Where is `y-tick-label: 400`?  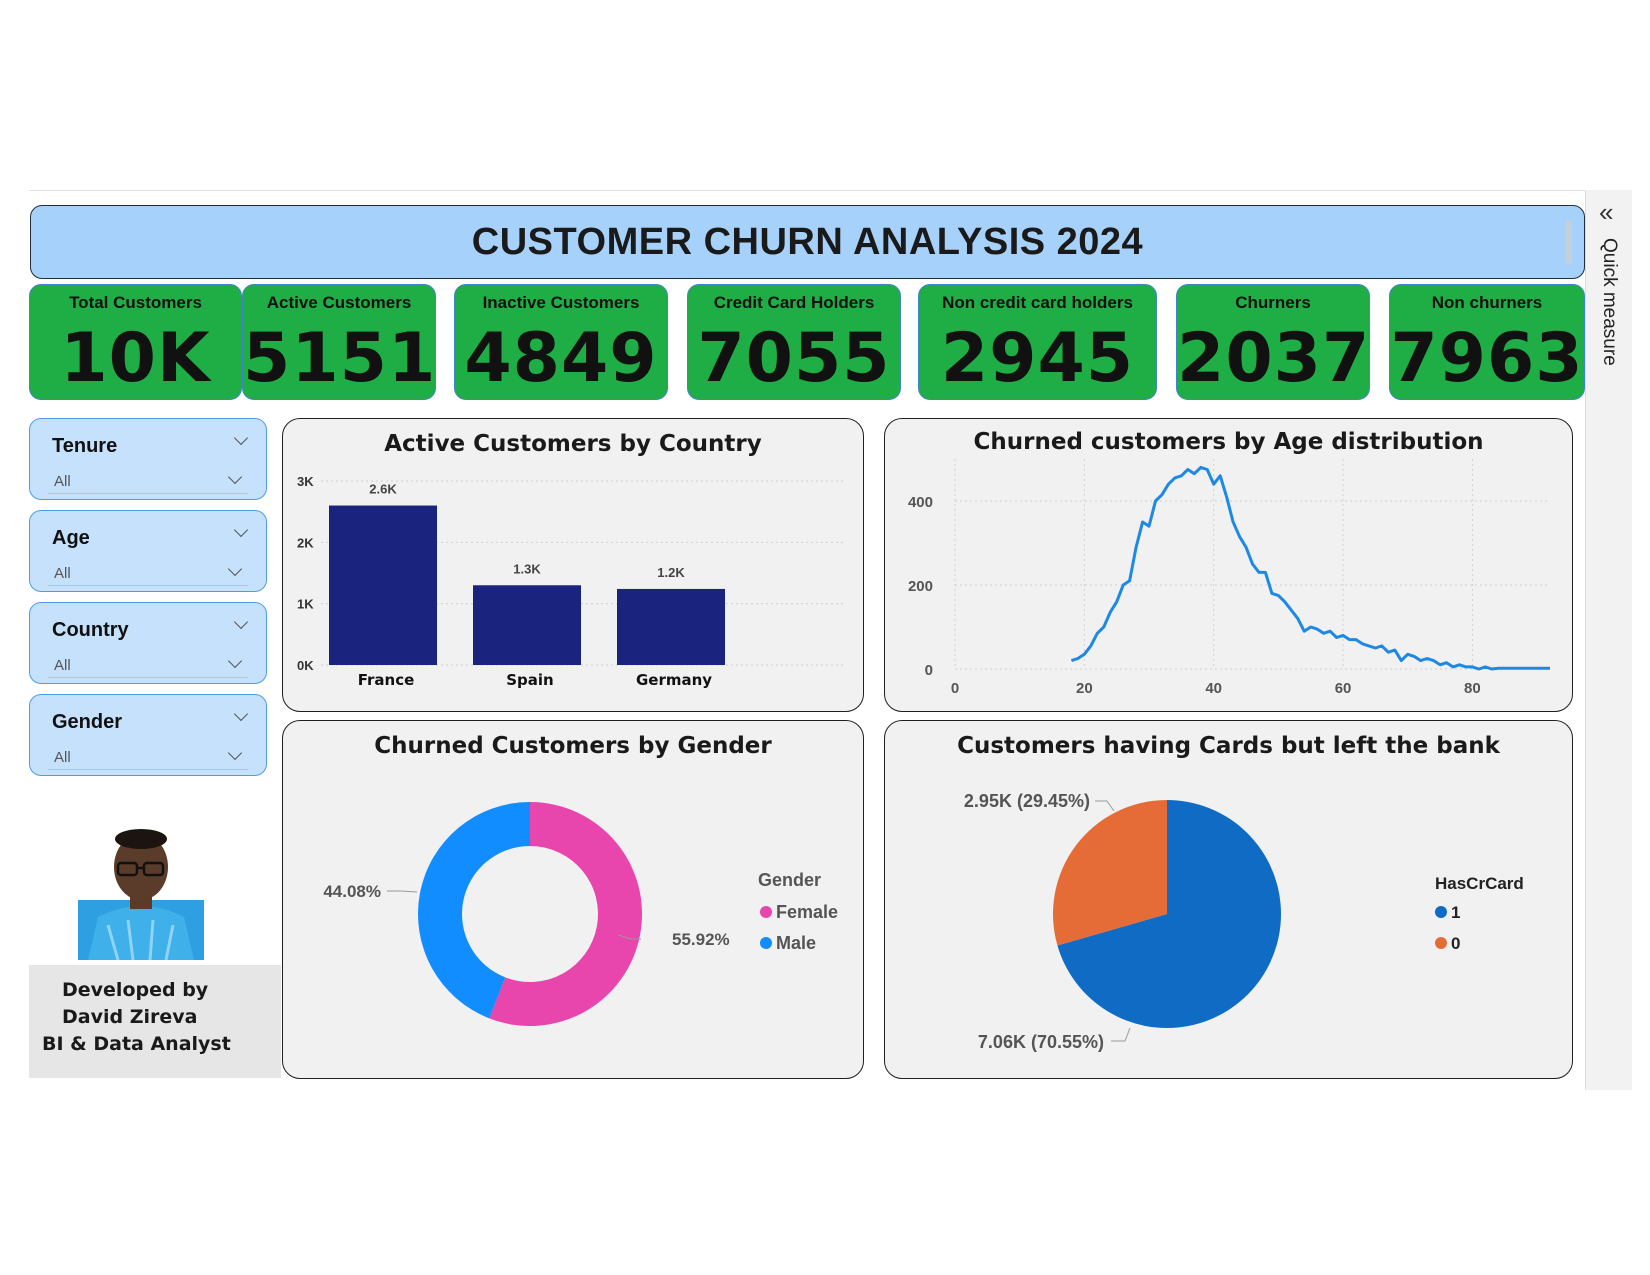
y-tick-label: 400 is located at coordinates (920, 502).